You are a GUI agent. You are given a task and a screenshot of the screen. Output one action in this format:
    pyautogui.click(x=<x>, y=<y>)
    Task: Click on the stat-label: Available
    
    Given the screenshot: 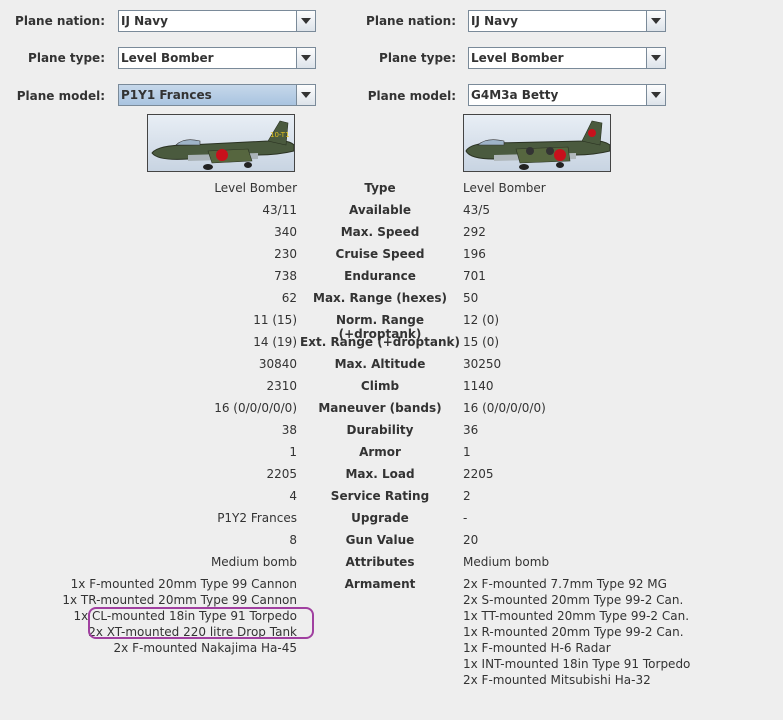 What is the action you would take?
    pyautogui.click(x=380, y=210)
    